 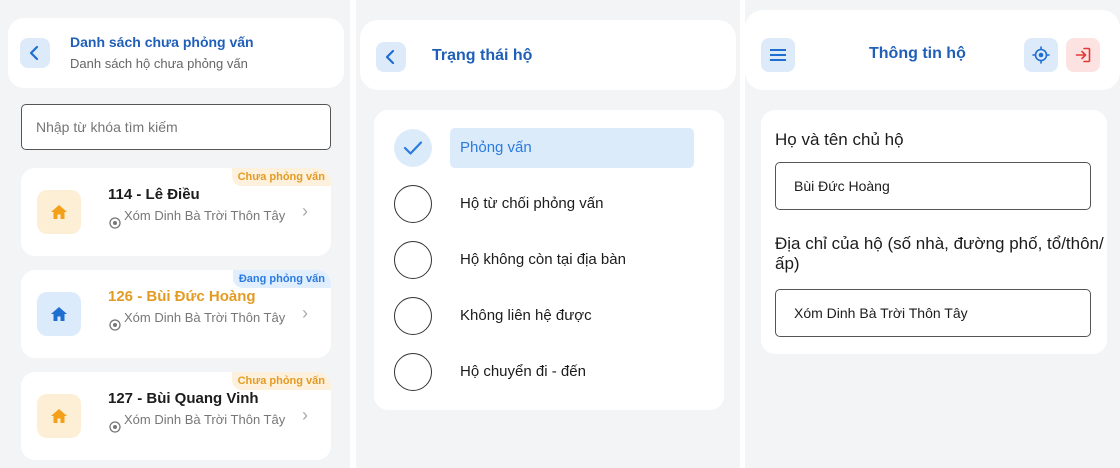 What do you see at coordinates (917, 53) in the screenshot?
I see `page-title: Thông tin hộ` at bounding box center [917, 53].